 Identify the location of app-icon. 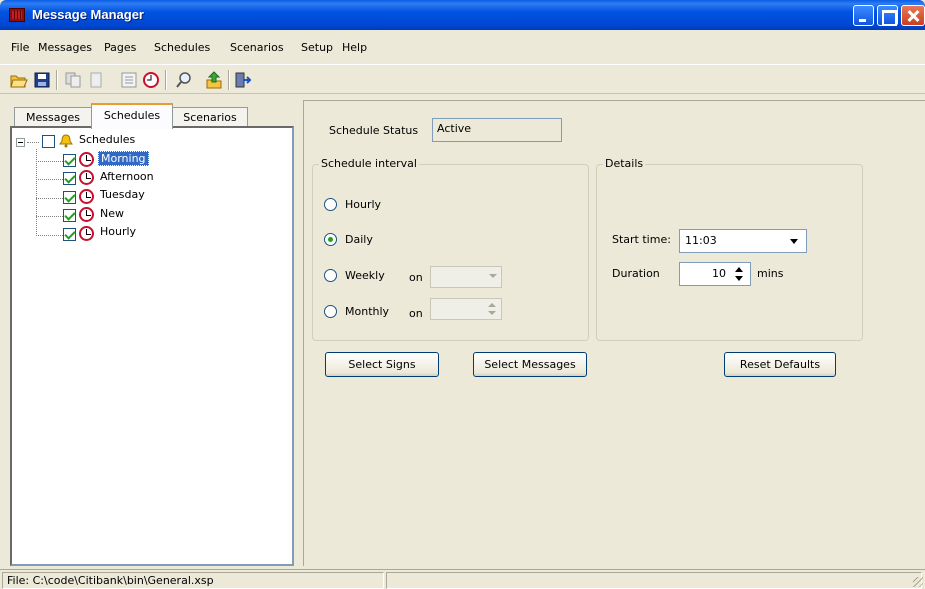
(17, 15).